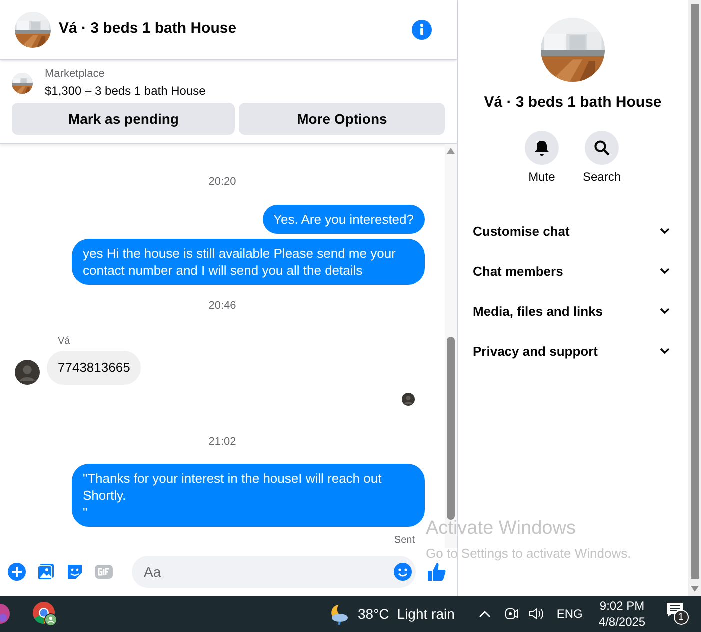 The height and width of the screenshot is (632, 701). I want to click on bell-icon, so click(542, 148).